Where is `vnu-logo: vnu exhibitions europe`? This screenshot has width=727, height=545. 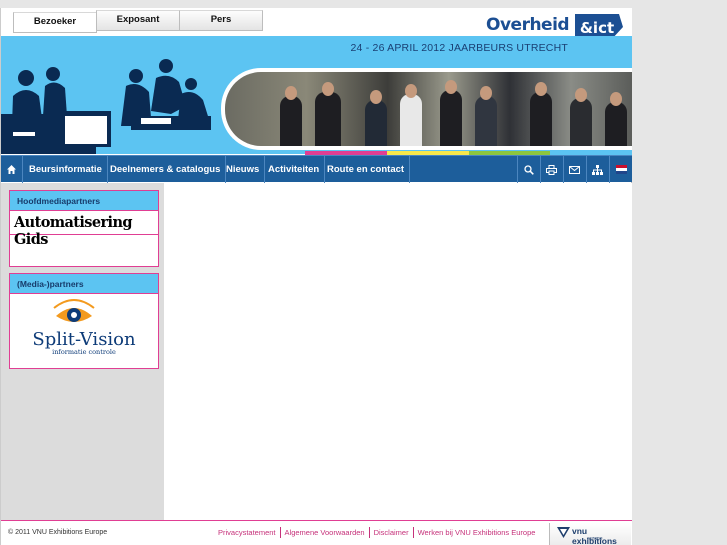
vnu-logo: vnu exhibitions europe is located at coordinates (590, 534).